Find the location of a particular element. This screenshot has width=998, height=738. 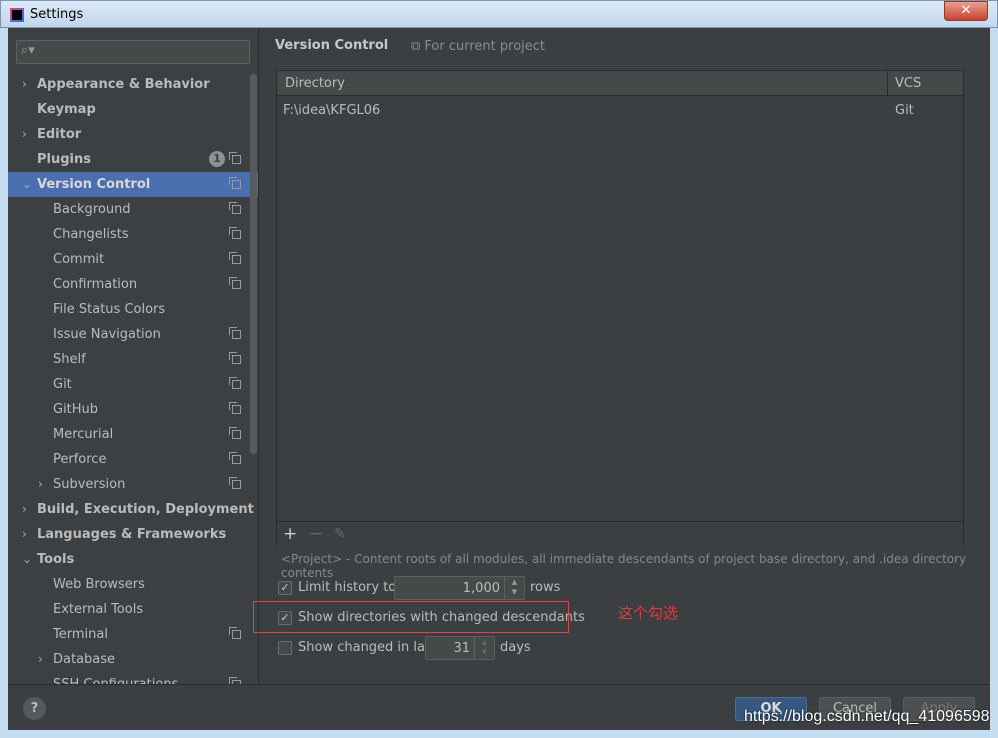

annotation-text: 这个勾选 is located at coordinates (648, 613).